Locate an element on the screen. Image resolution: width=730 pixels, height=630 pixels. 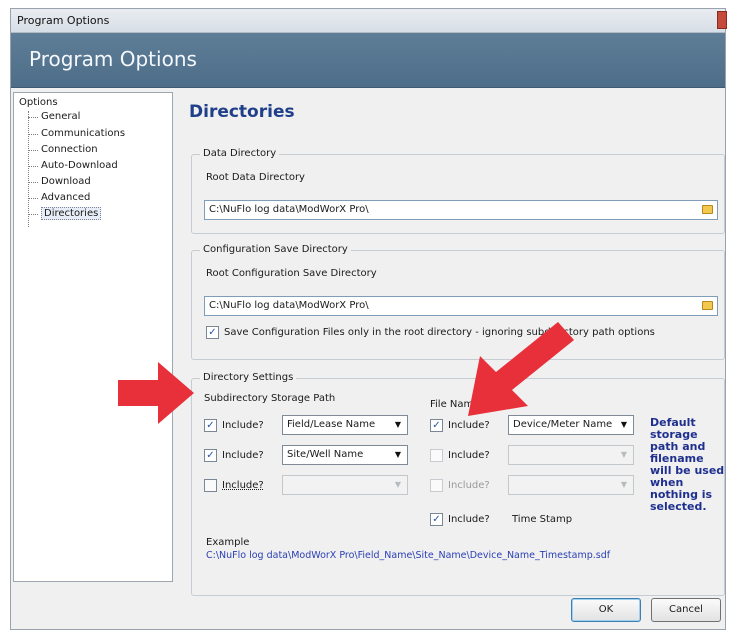
subdir-select-1: Field/Lease Name ▼ is located at coordinates (345, 425).